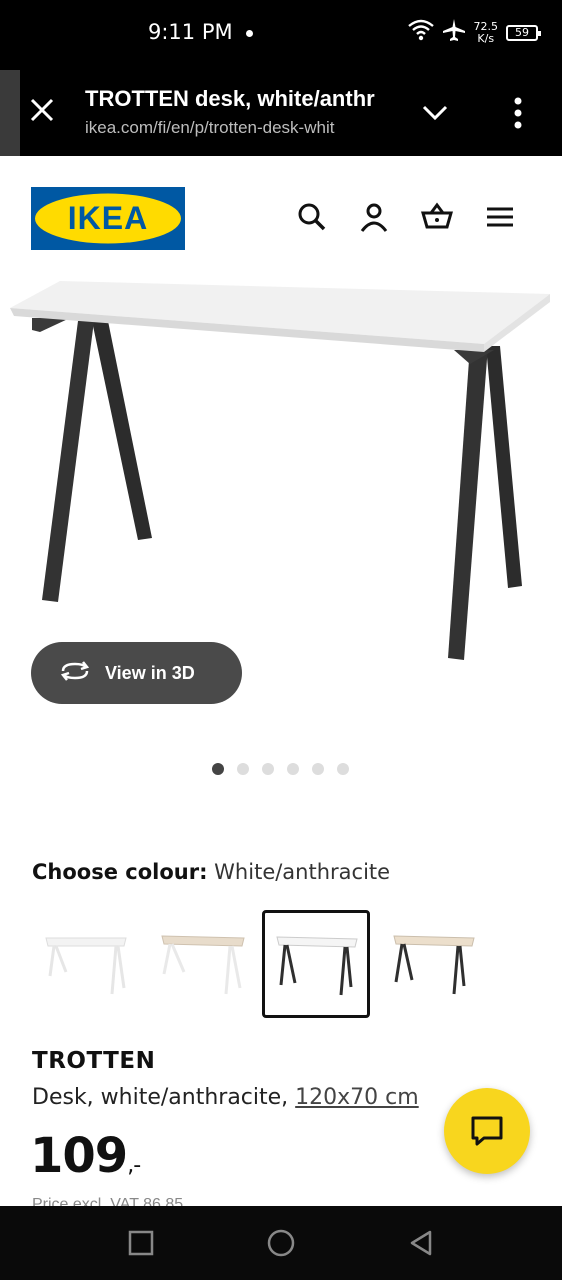  What do you see at coordinates (280, 769) in the screenshot?
I see `image-carousel-dots` at bounding box center [280, 769].